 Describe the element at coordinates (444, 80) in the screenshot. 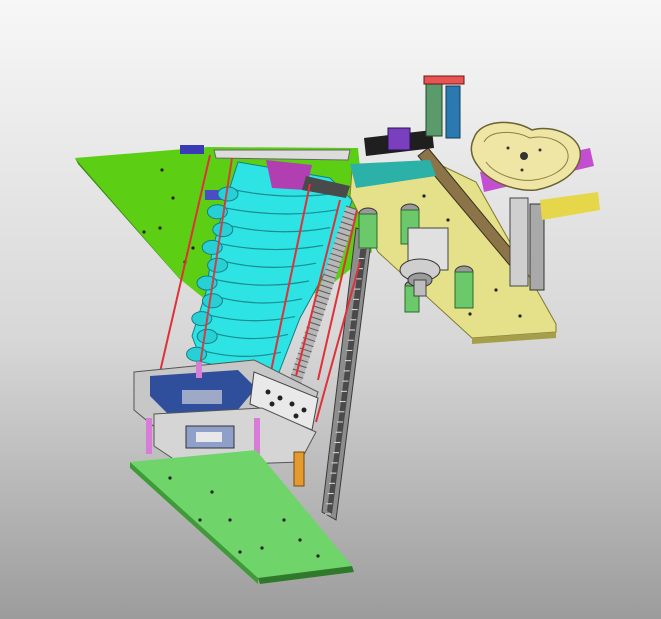

I see `top-cap` at that location.